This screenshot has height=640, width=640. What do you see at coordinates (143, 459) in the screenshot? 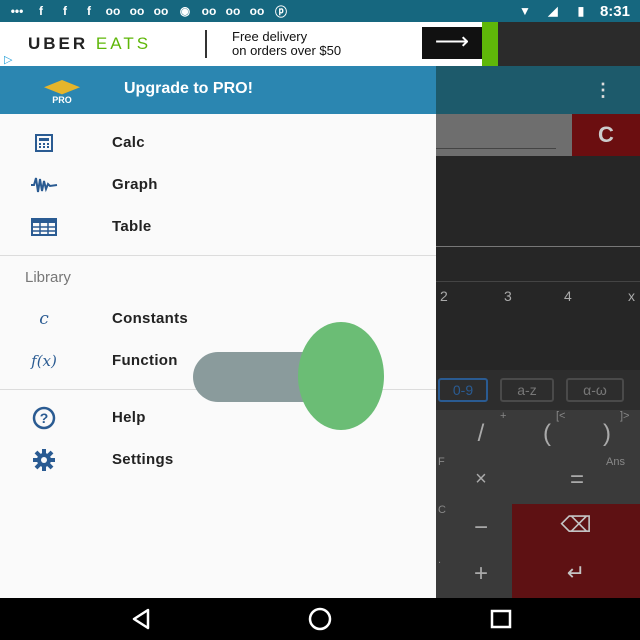
I see `menu-item-label: Settings` at bounding box center [143, 459].